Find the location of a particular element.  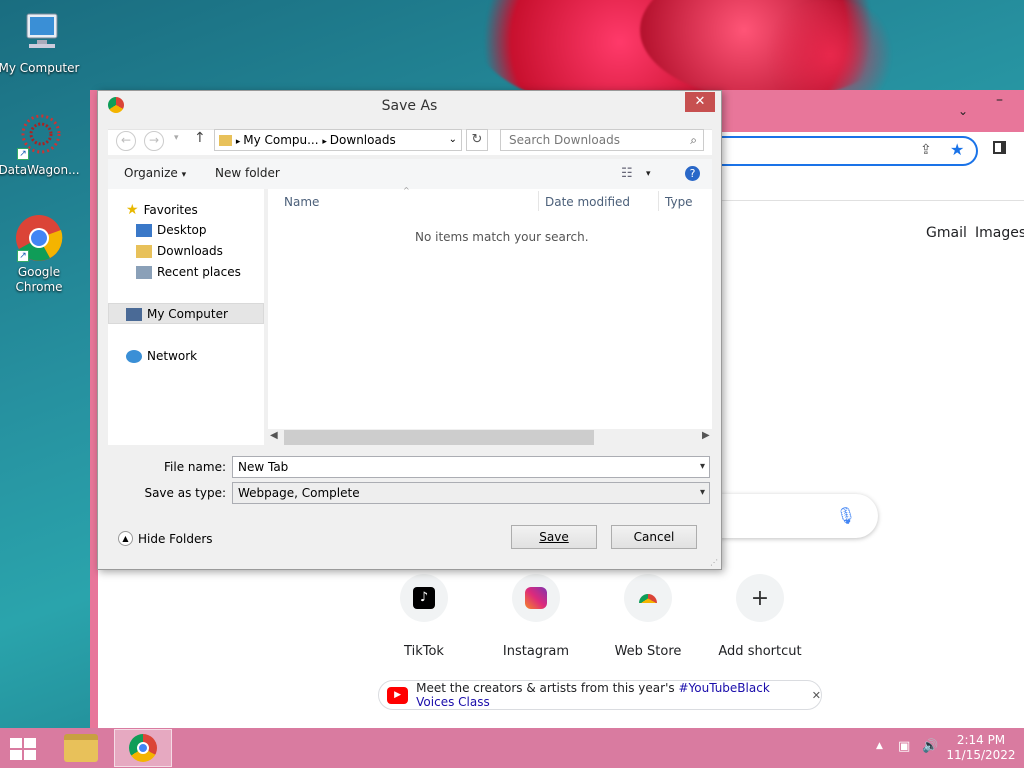

dialog-title: Save As is located at coordinates (409, 106).